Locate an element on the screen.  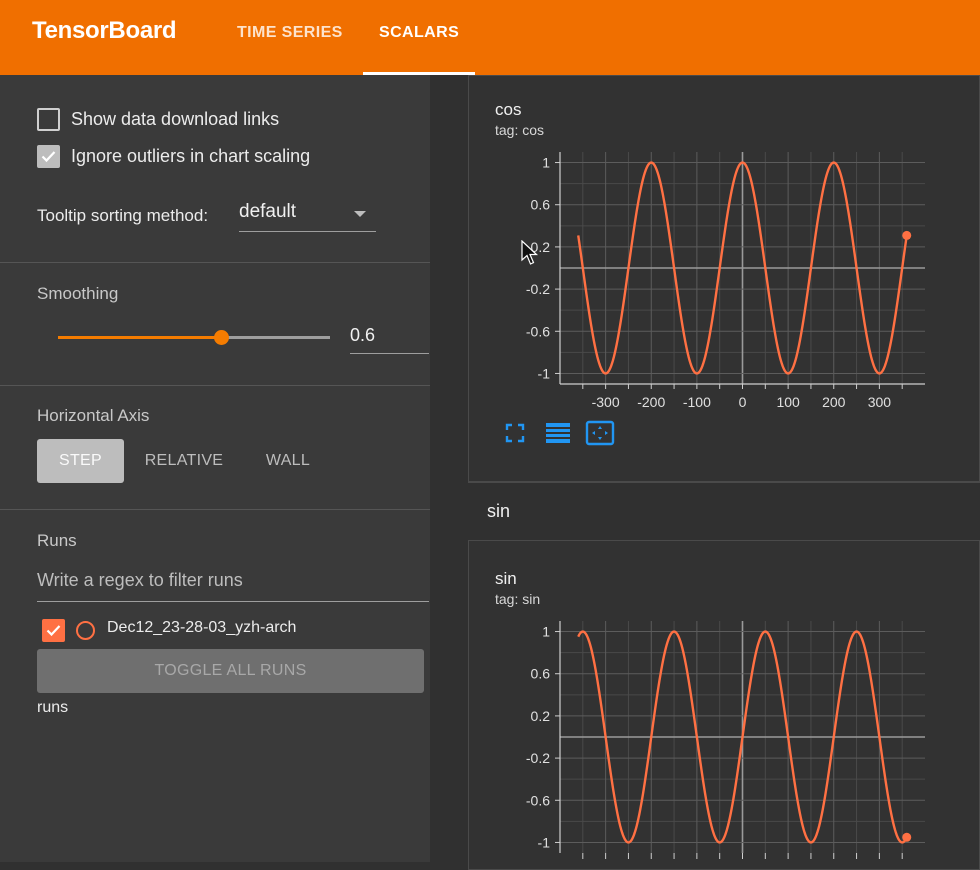
runs-title: Runs is located at coordinates (57, 540).